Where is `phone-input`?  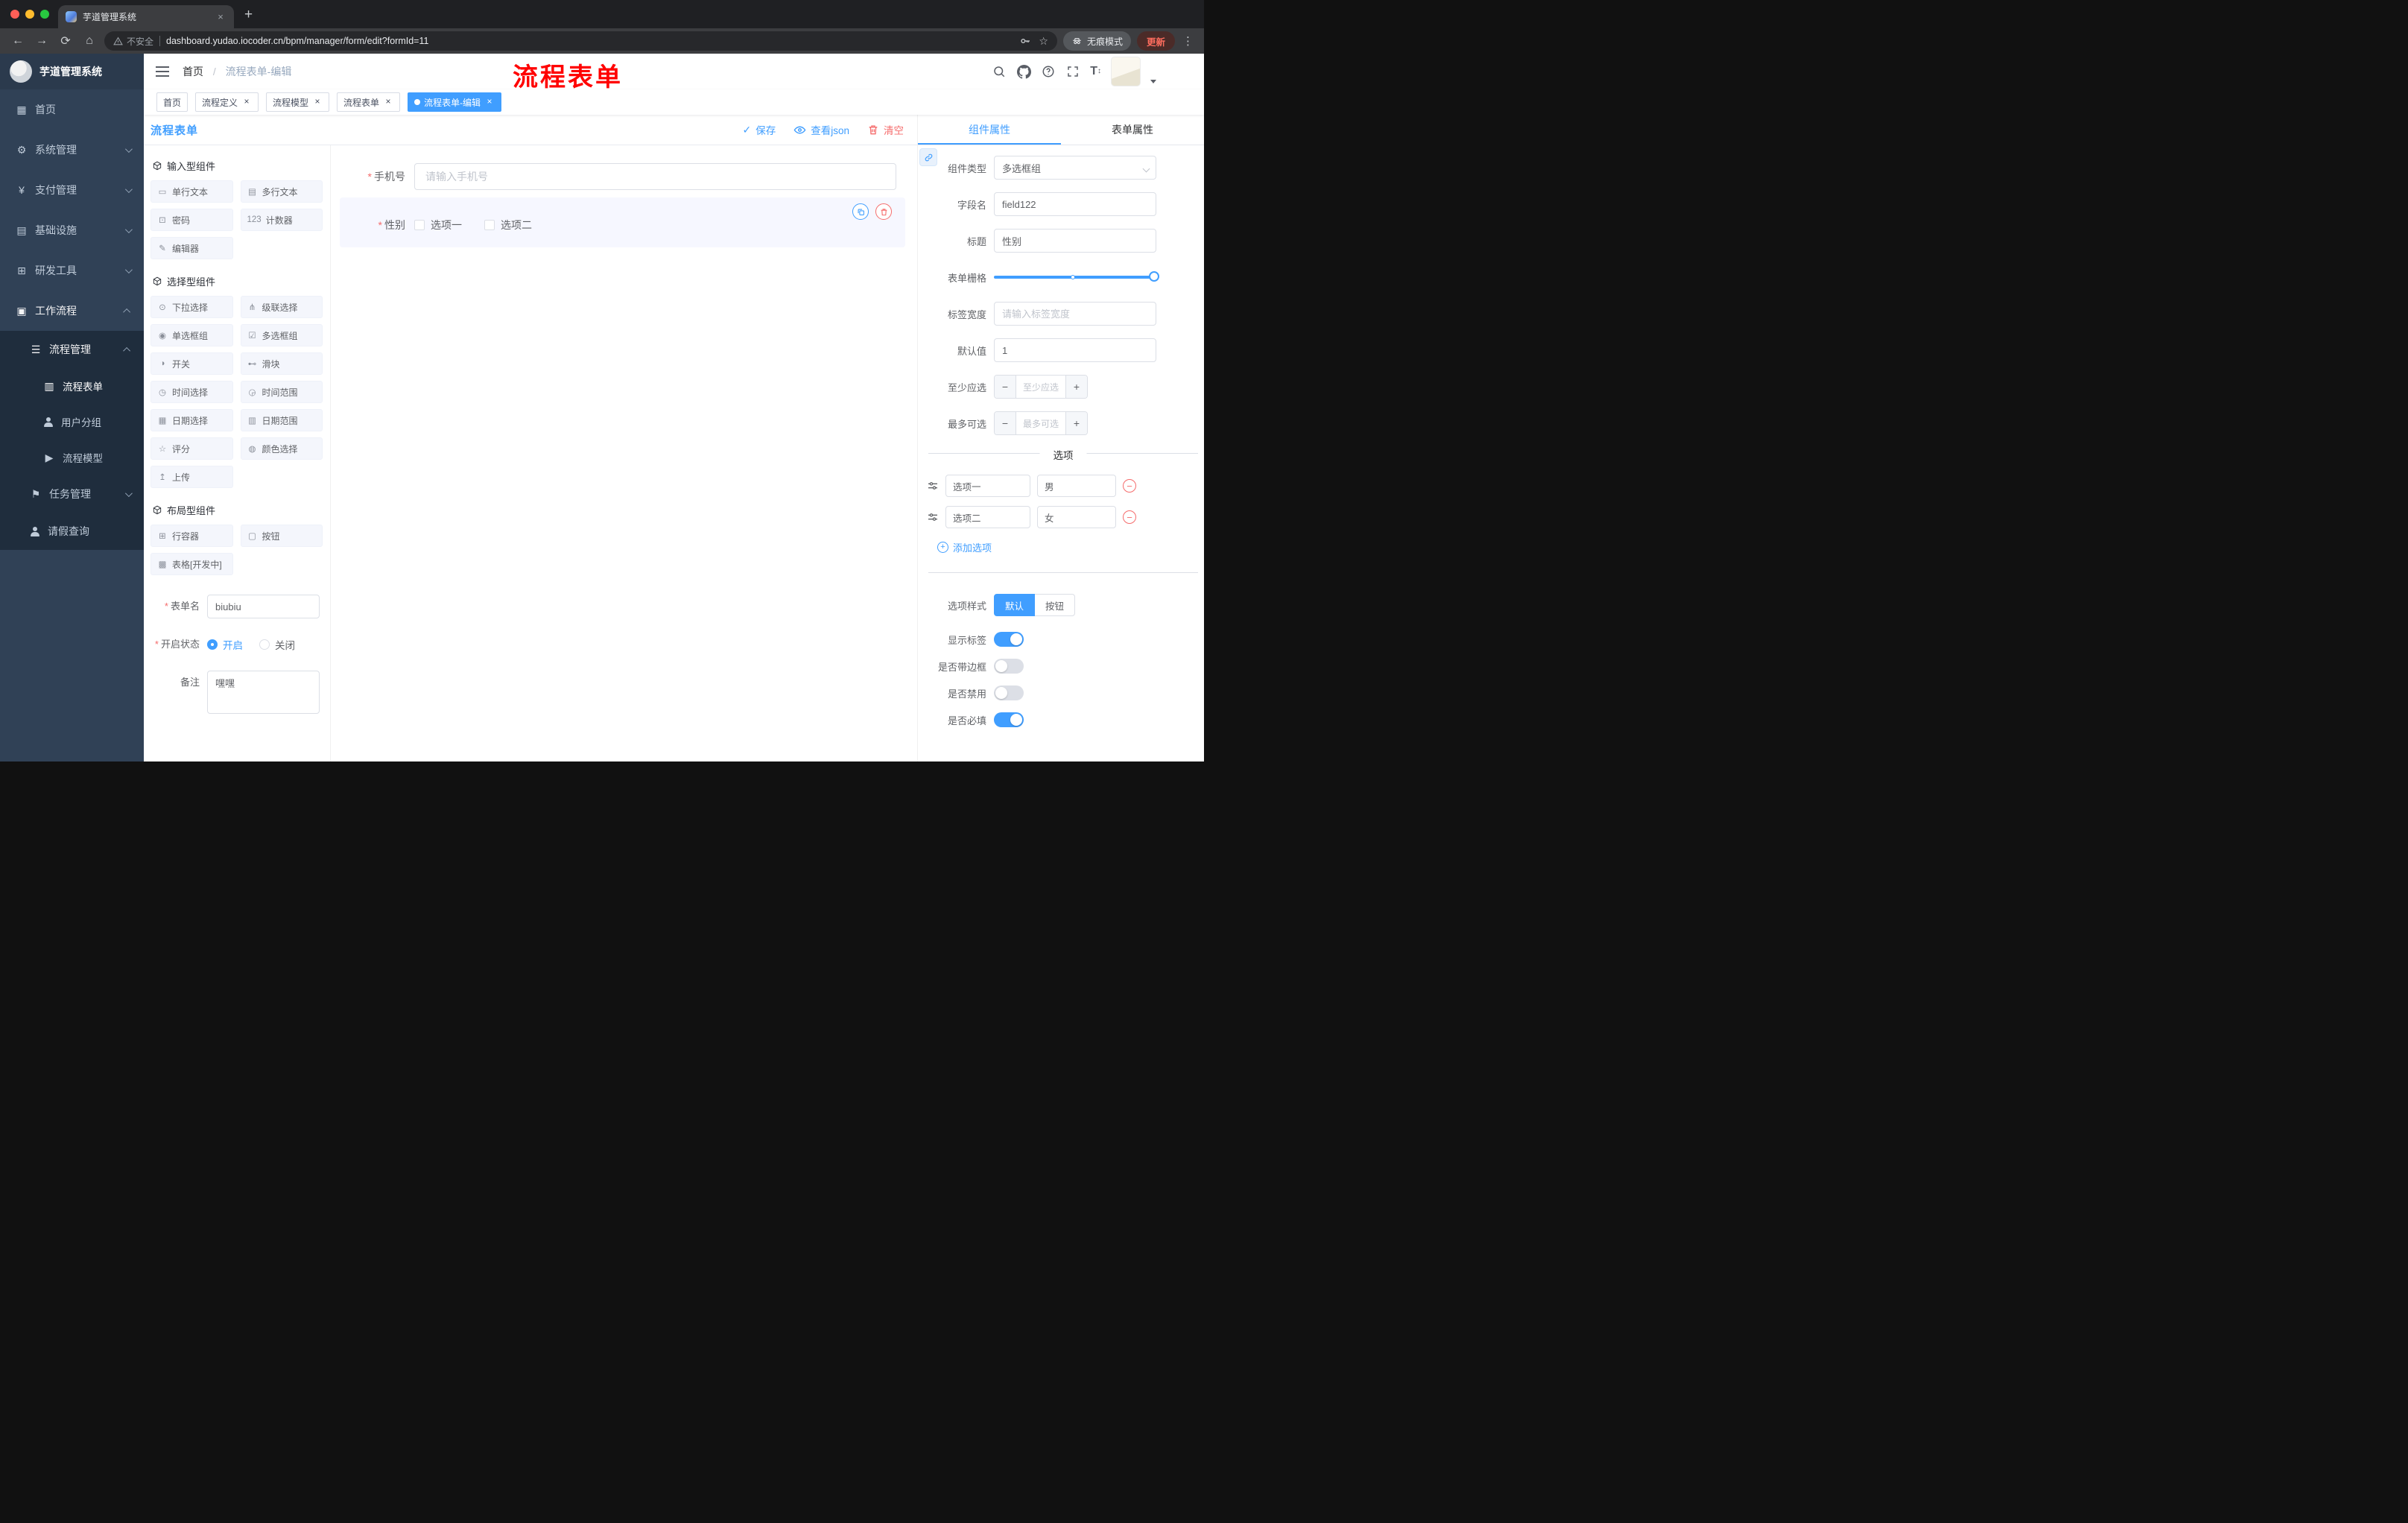
phone-input is located at coordinates (655, 177).